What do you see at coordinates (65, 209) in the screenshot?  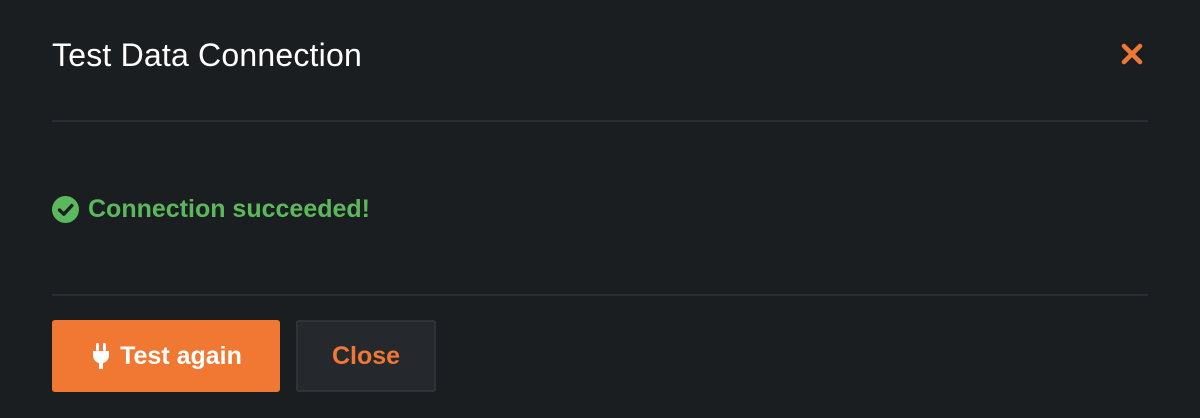 I see `check-circle-icon` at bounding box center [65, 209].